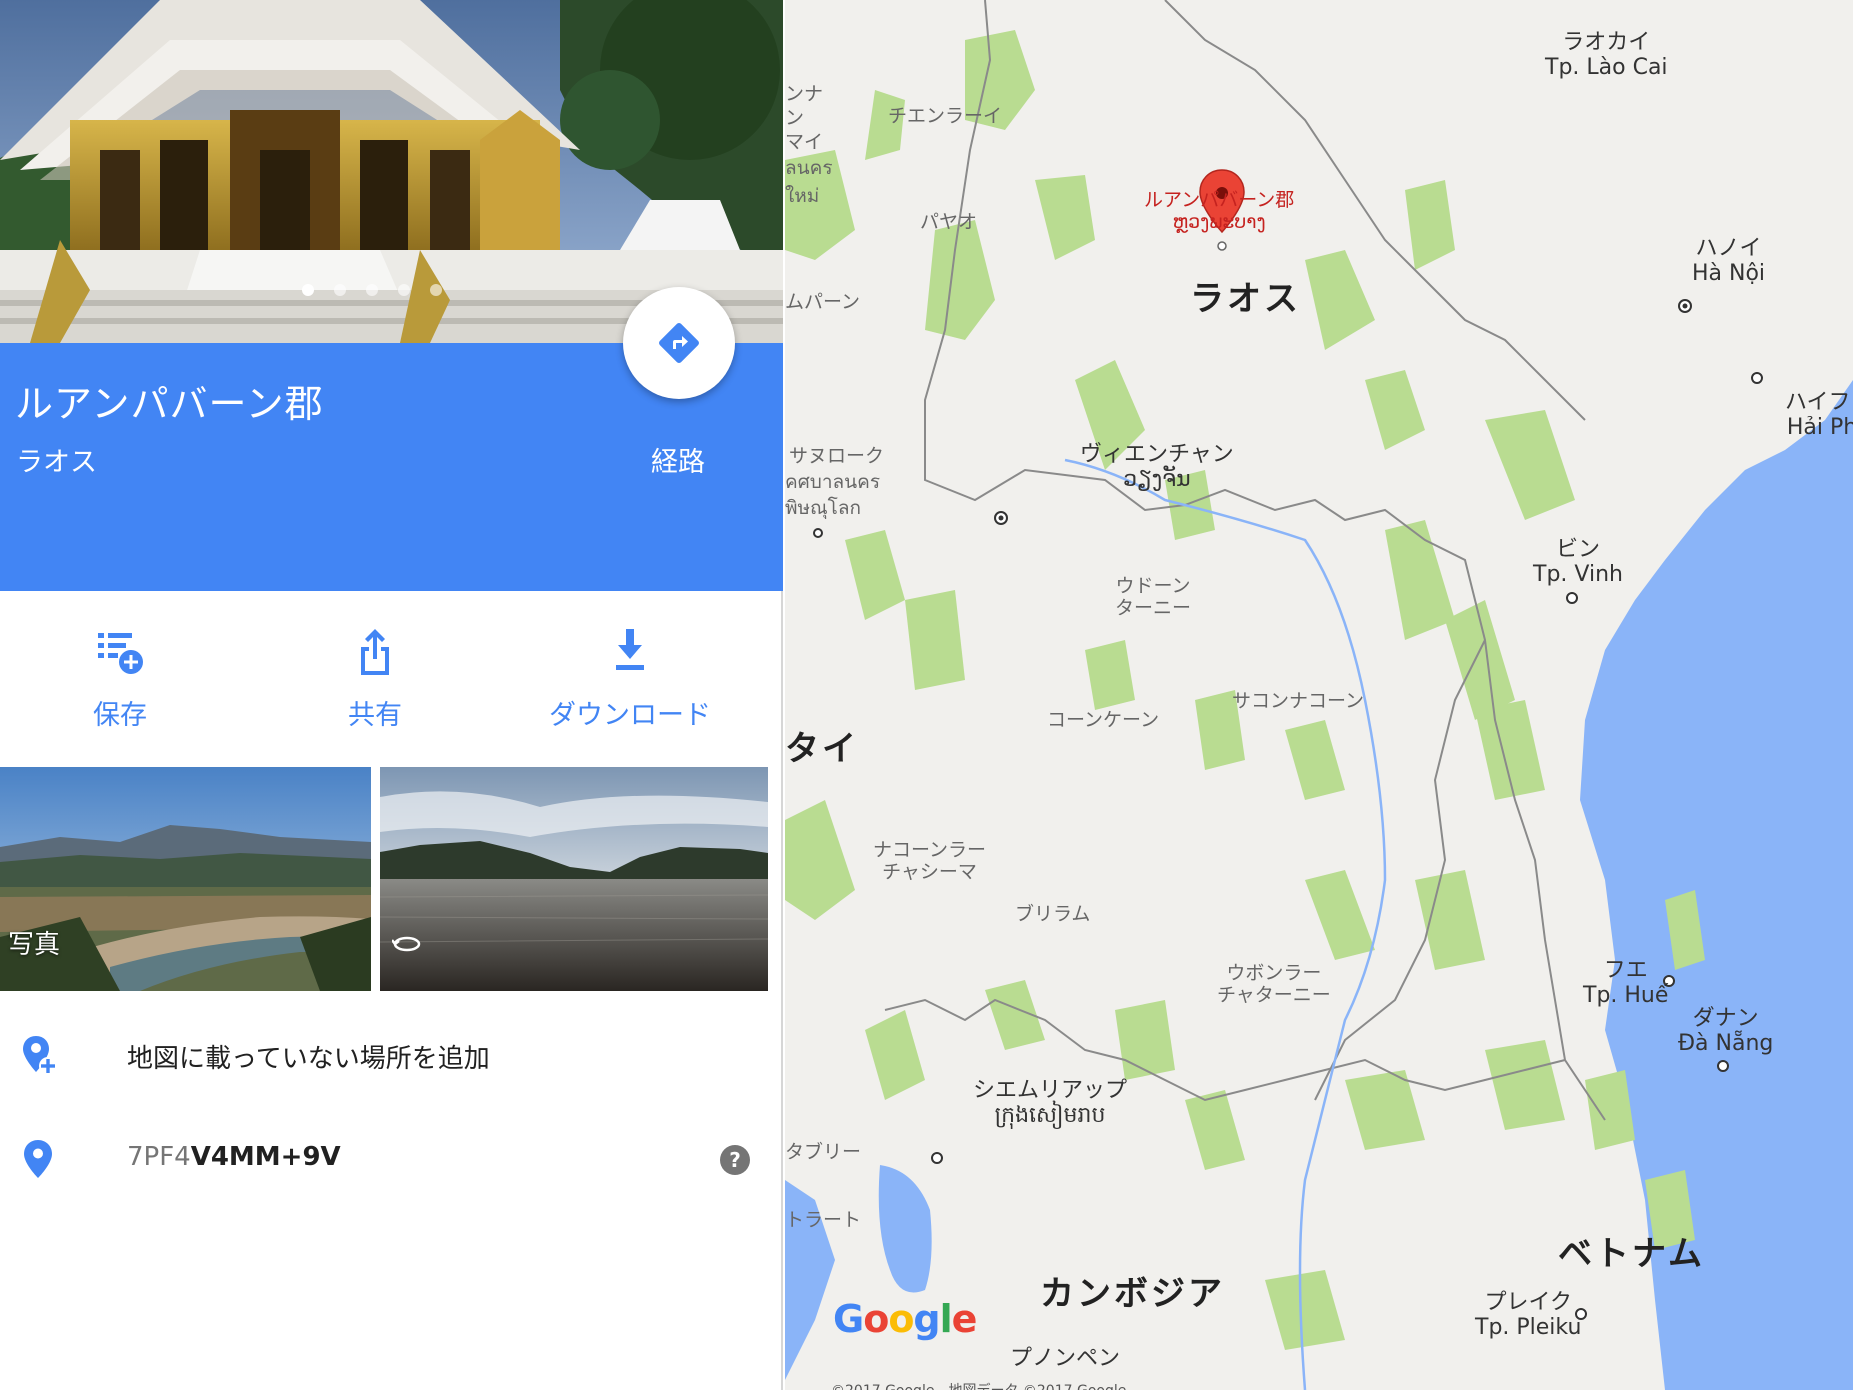 Image resolution: width=1853 pixels, height=1390 pixels. I want to click on label-chiangrai: チエンラーイ, so click(945, 116).